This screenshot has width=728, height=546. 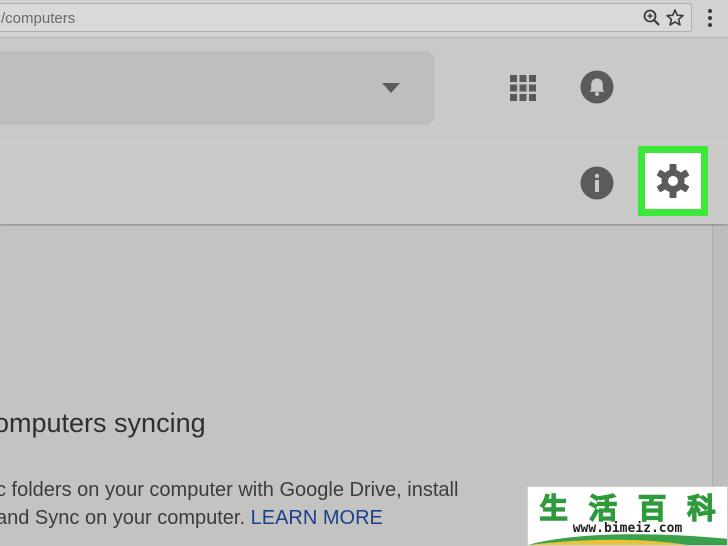 What do you see at coordinates (597, 183) in the screenshot?
I see `info-icon` at bounding box center [597, 183].